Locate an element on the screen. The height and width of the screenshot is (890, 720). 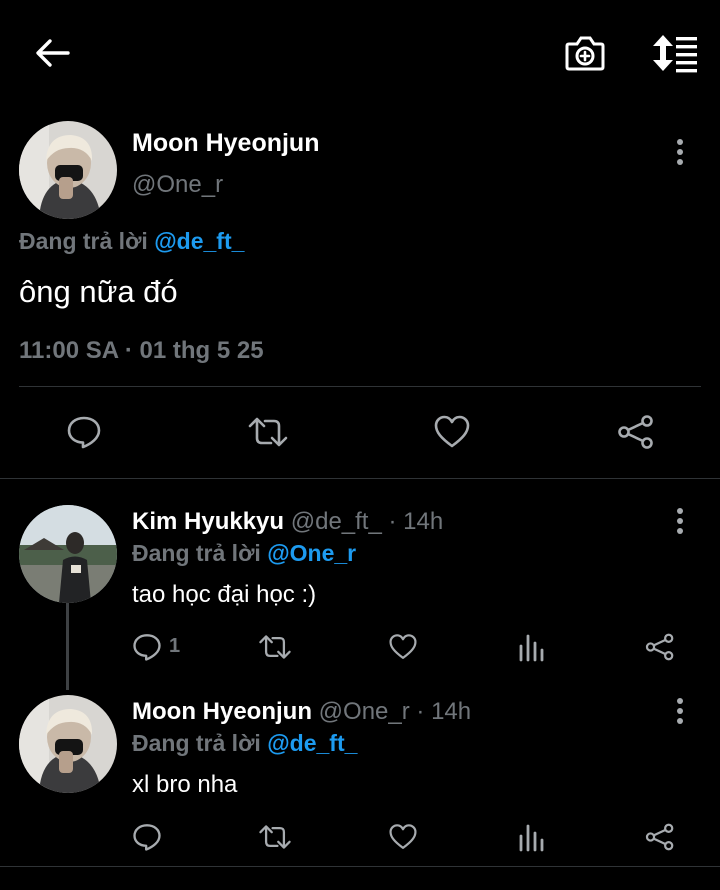
arrow-left-icon is located at coordinates (53, 53).